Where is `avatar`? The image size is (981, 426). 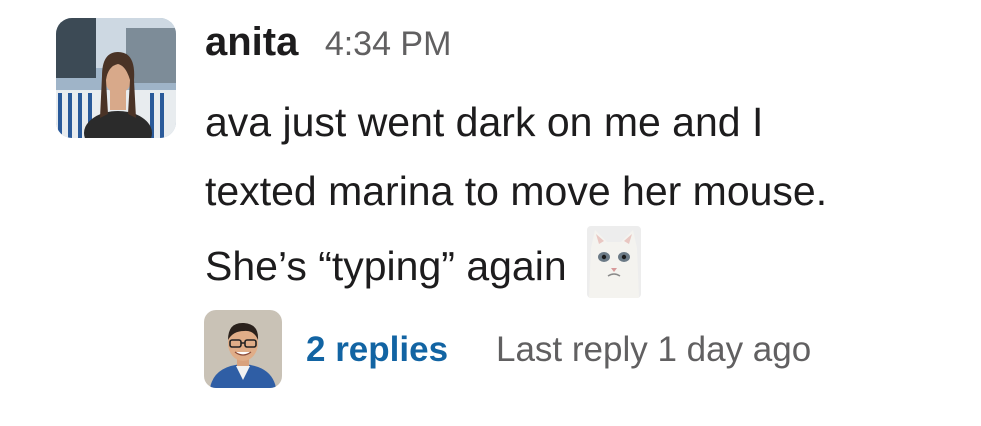
avatar is located at coordinates (116, 78).